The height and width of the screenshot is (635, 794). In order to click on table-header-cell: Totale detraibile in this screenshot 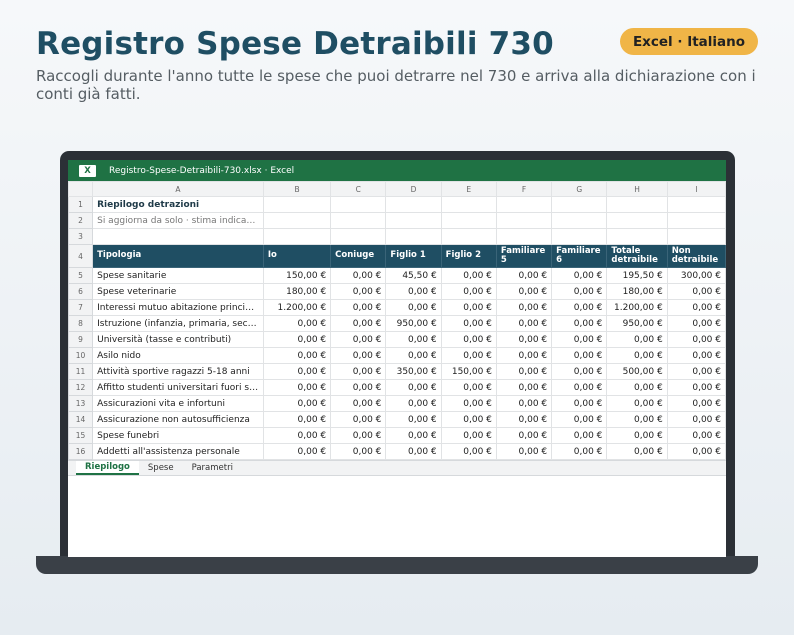, I will do `click(637, 256)`.